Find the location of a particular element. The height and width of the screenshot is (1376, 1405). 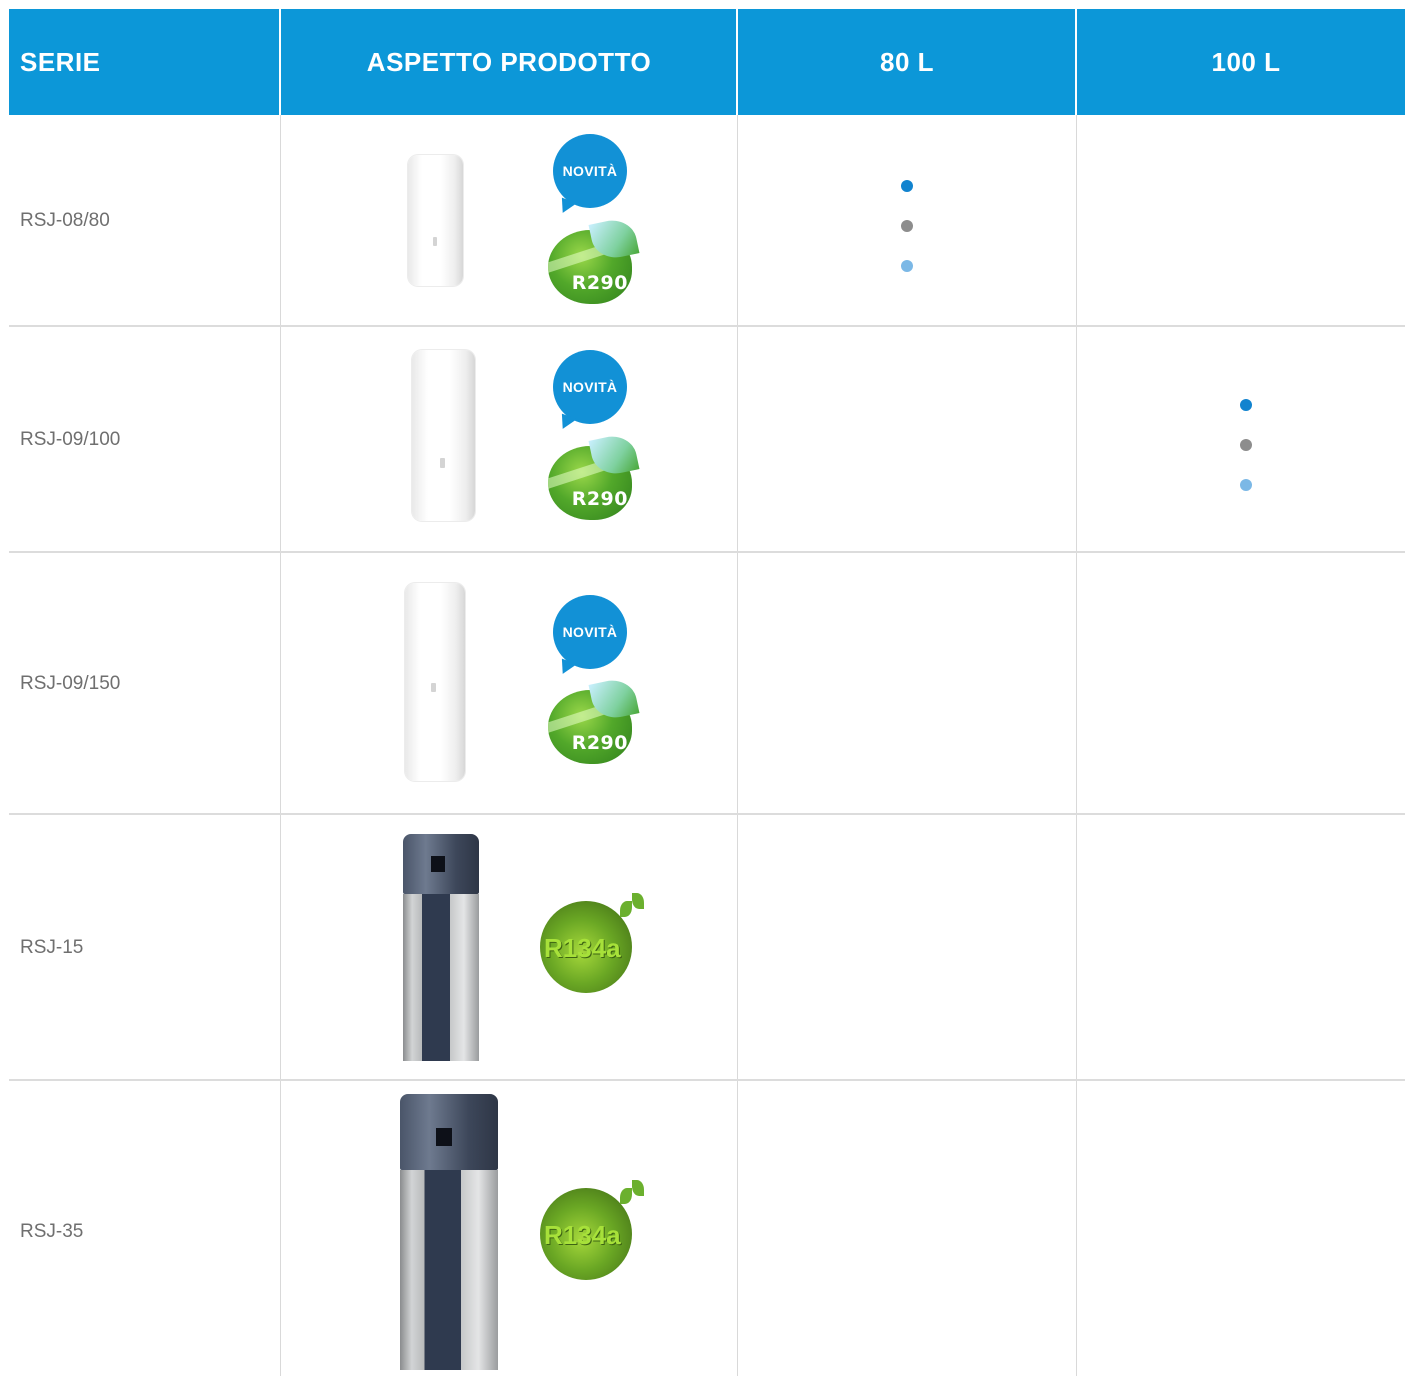

header-80l: 80 L is located at coordinates (907, 61).